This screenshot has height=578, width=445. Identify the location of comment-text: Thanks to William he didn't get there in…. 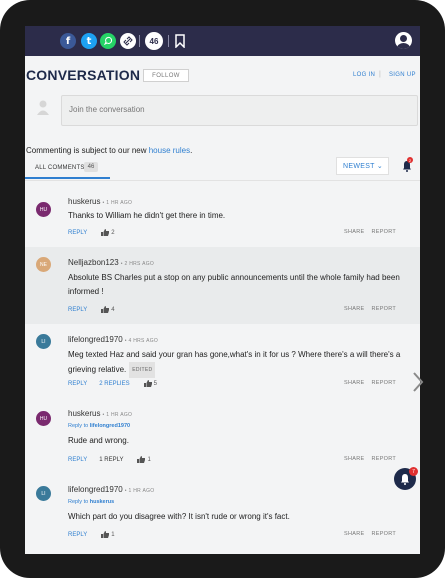
(147, 215).